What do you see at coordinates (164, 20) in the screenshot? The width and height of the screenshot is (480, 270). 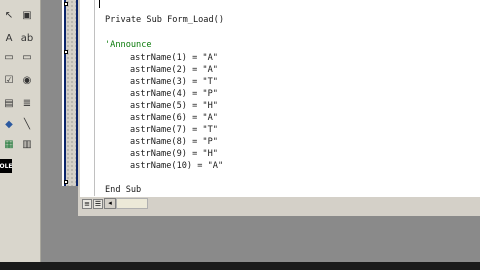 I see `code-line-sub-header: Private Sub Form_Load()` at bounding box center [164, 20].